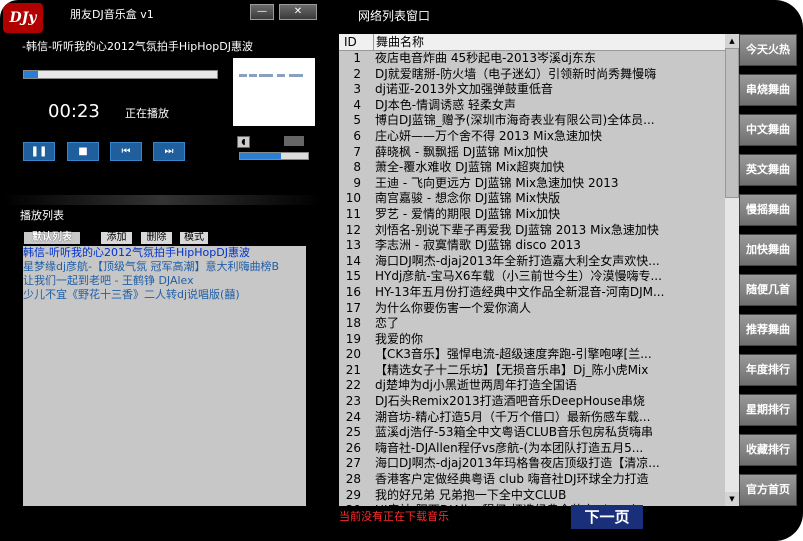 This screenshot has height=541, width=803. What do you see at coordinates (116, 238) in the screenshot?
I see `add-button: 添加` at bounding box center [116, 238].